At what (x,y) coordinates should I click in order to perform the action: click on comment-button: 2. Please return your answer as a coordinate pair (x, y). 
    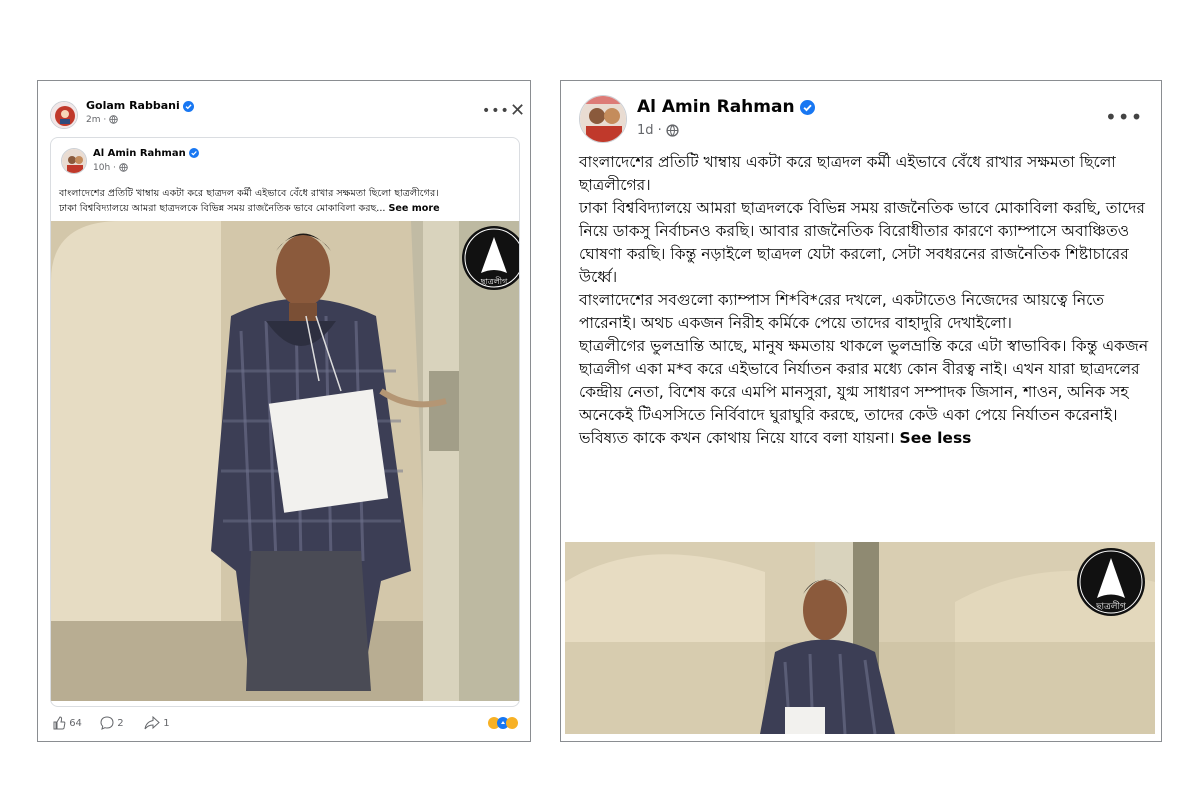
    Looking at the image, I should click on (112, 723).